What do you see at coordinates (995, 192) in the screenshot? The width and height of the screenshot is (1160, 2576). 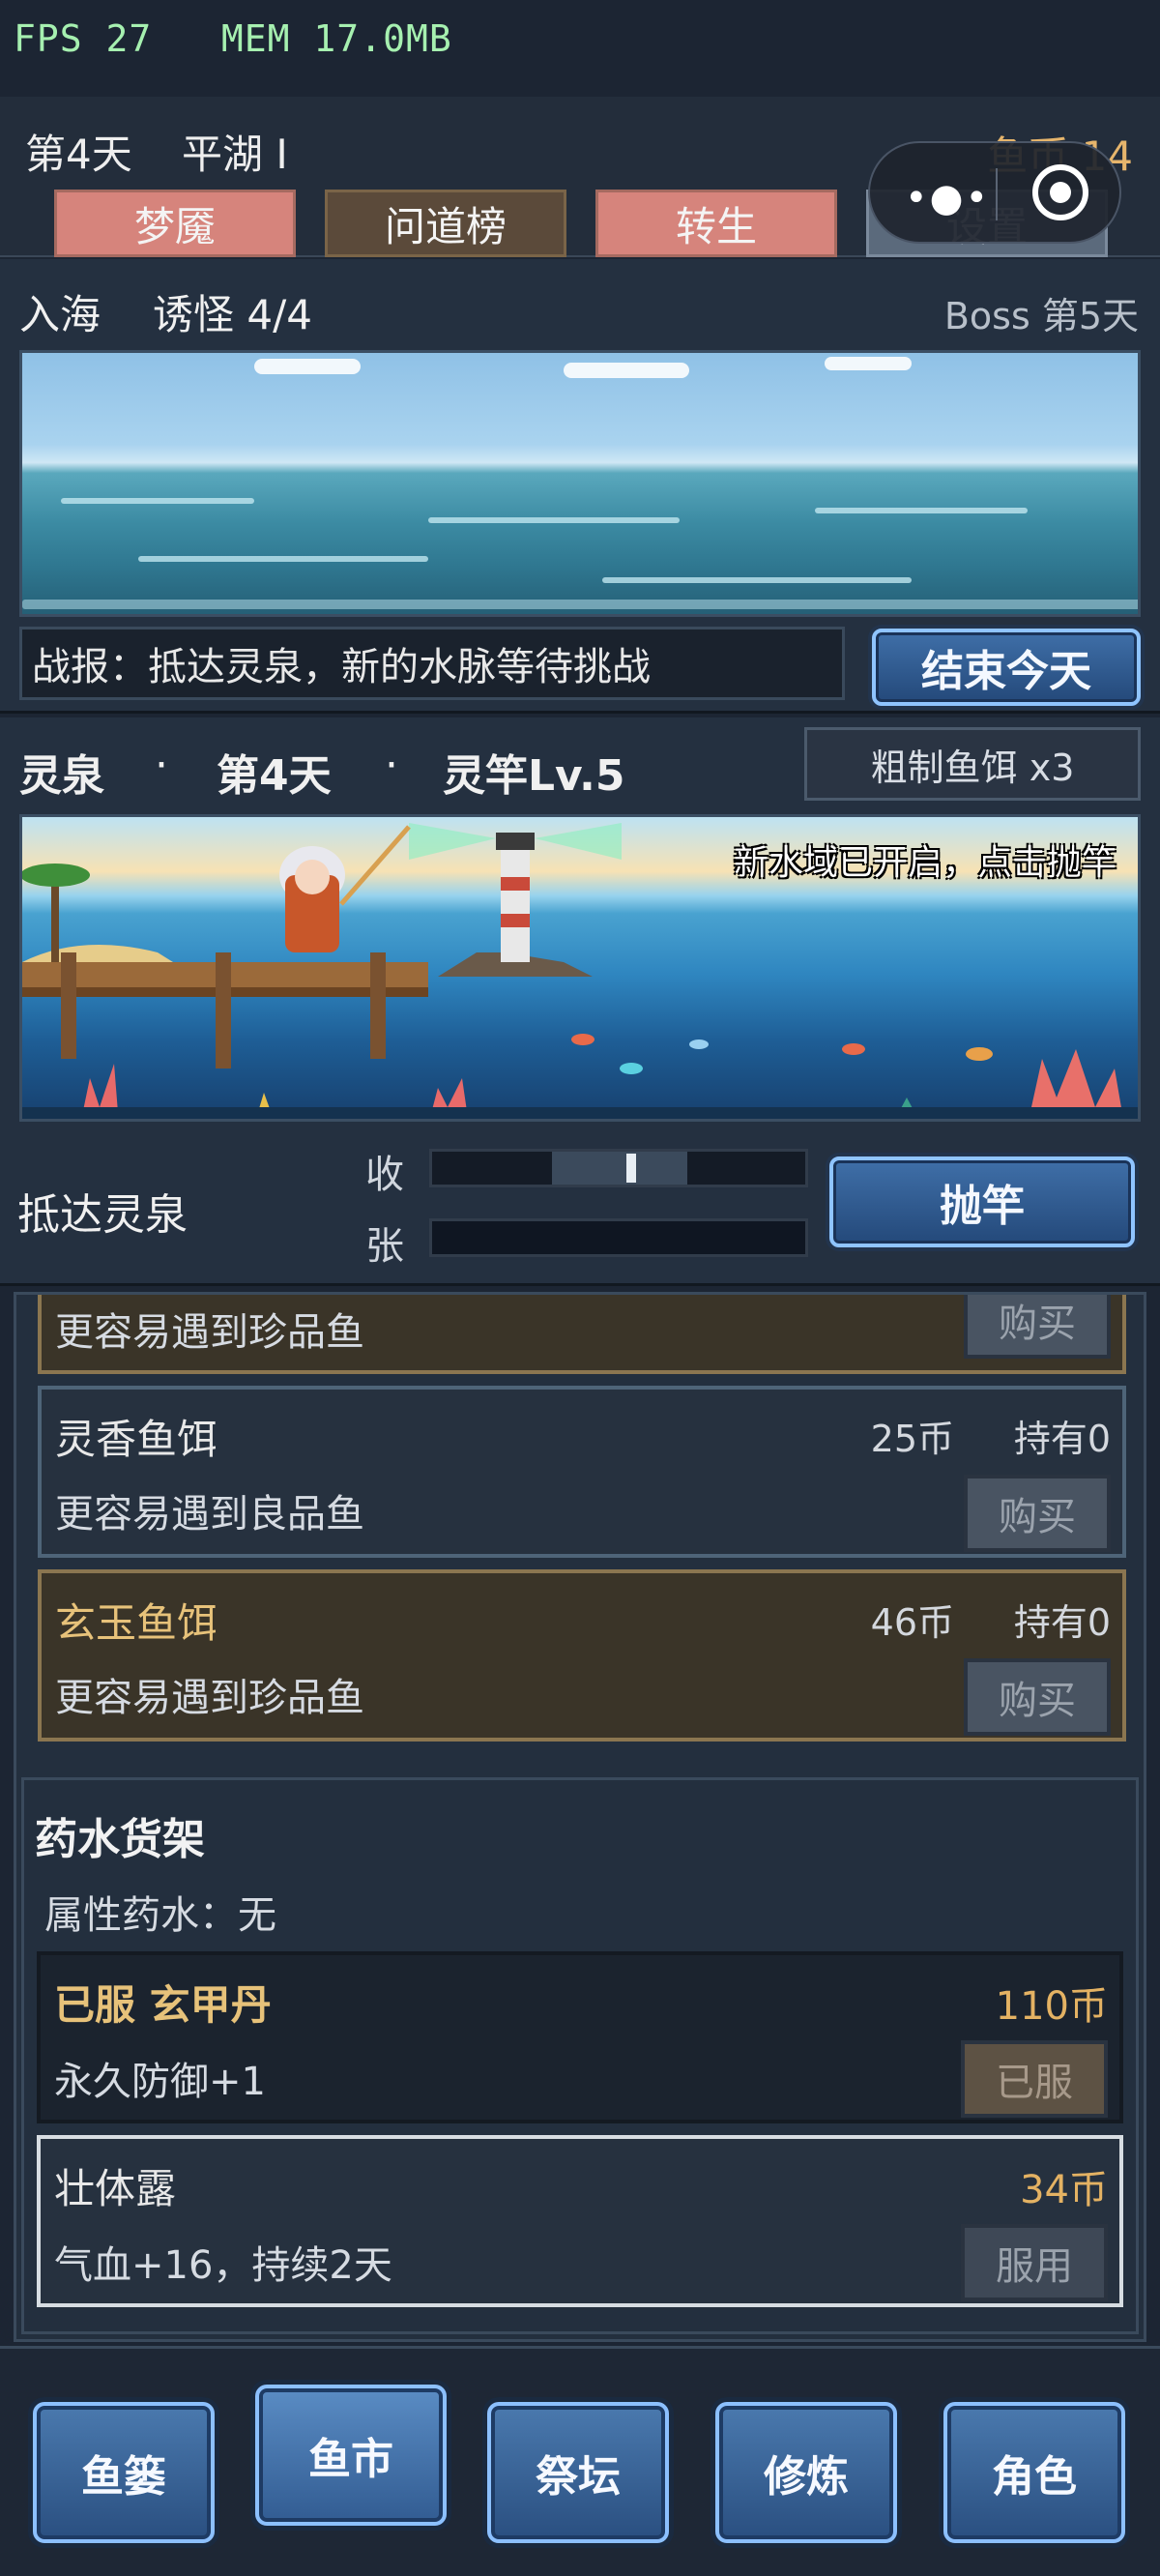 I see `miniprogram-capsule: •●•` at bounding box center [995, 192].